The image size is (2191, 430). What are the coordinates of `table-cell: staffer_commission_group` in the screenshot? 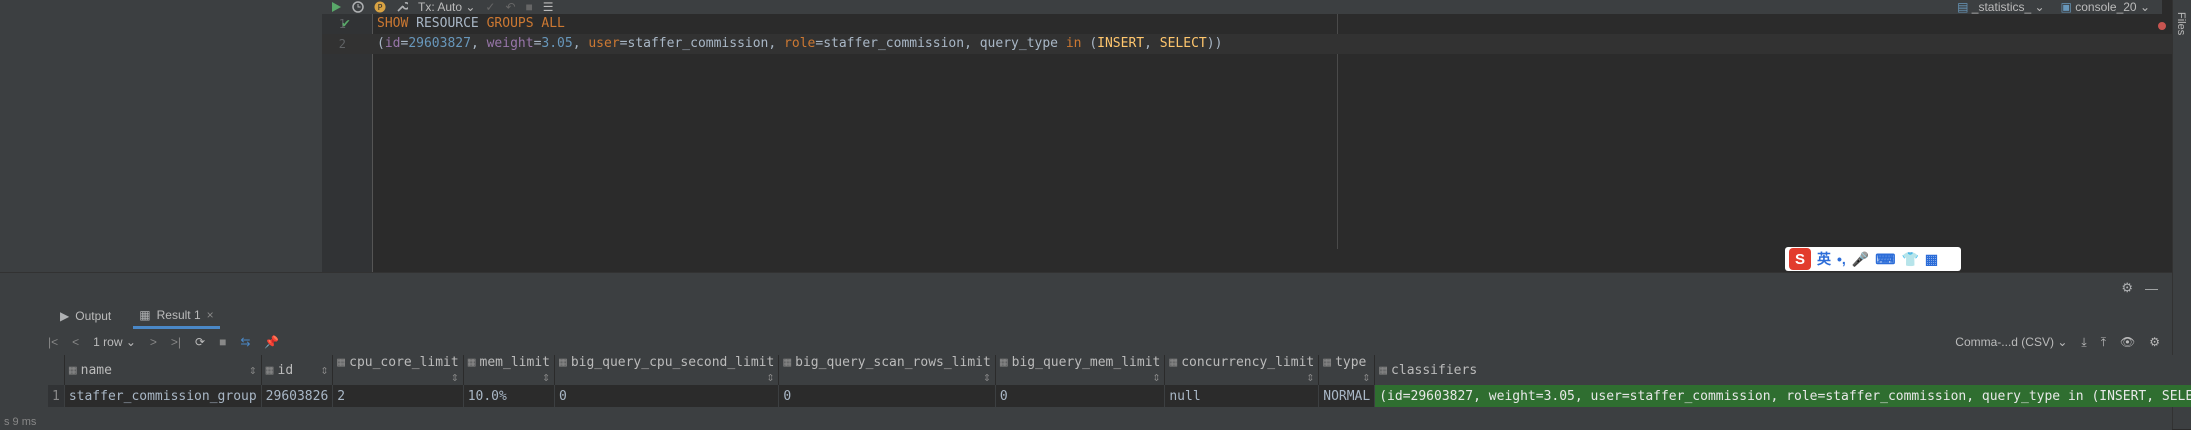 It's located at (163, 396).